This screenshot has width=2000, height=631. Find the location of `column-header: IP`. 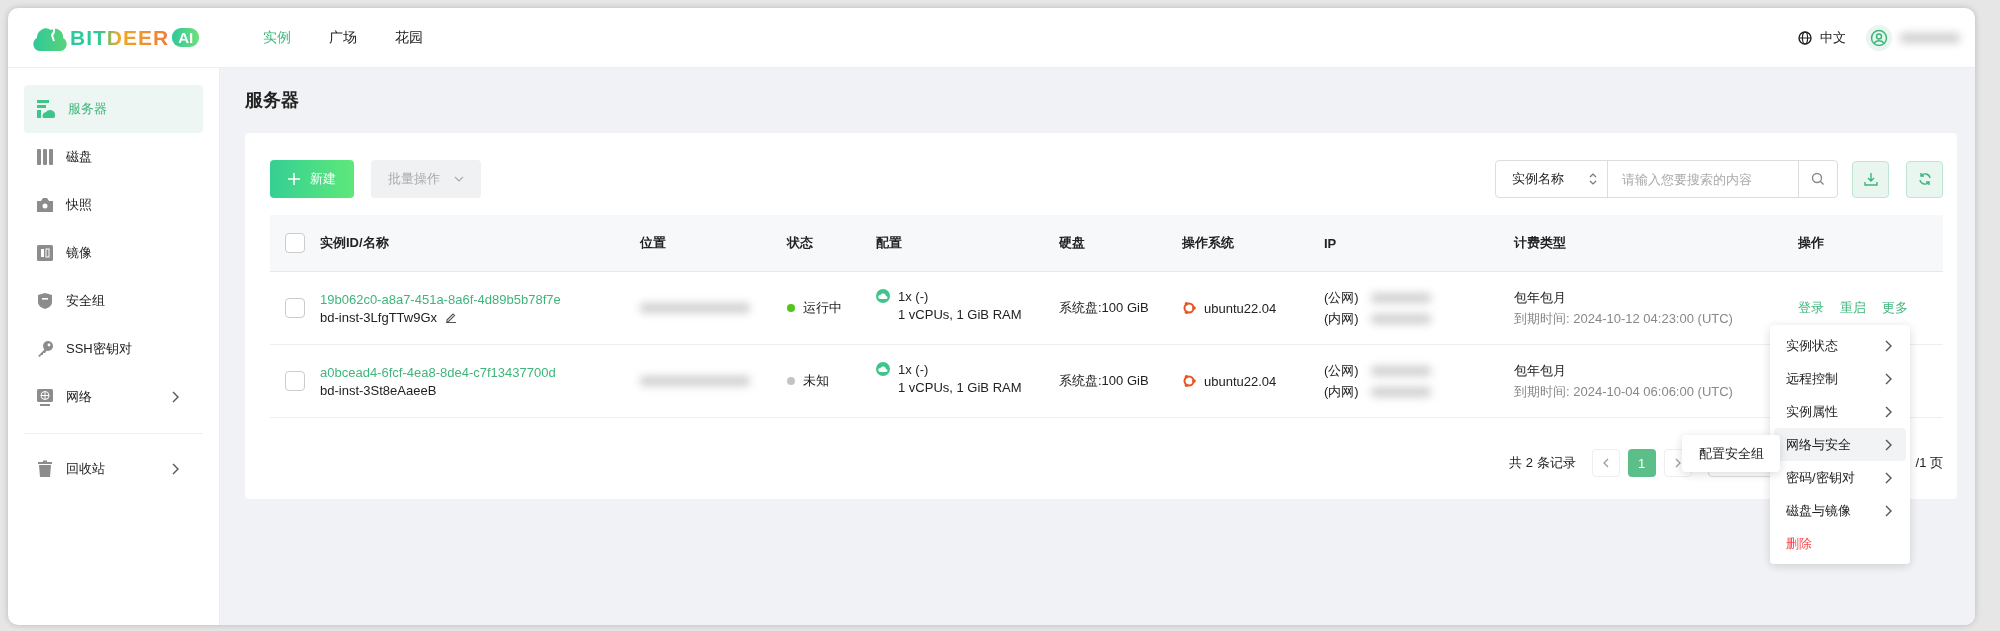

column-header: IP is located at coordinates (1330, 243).